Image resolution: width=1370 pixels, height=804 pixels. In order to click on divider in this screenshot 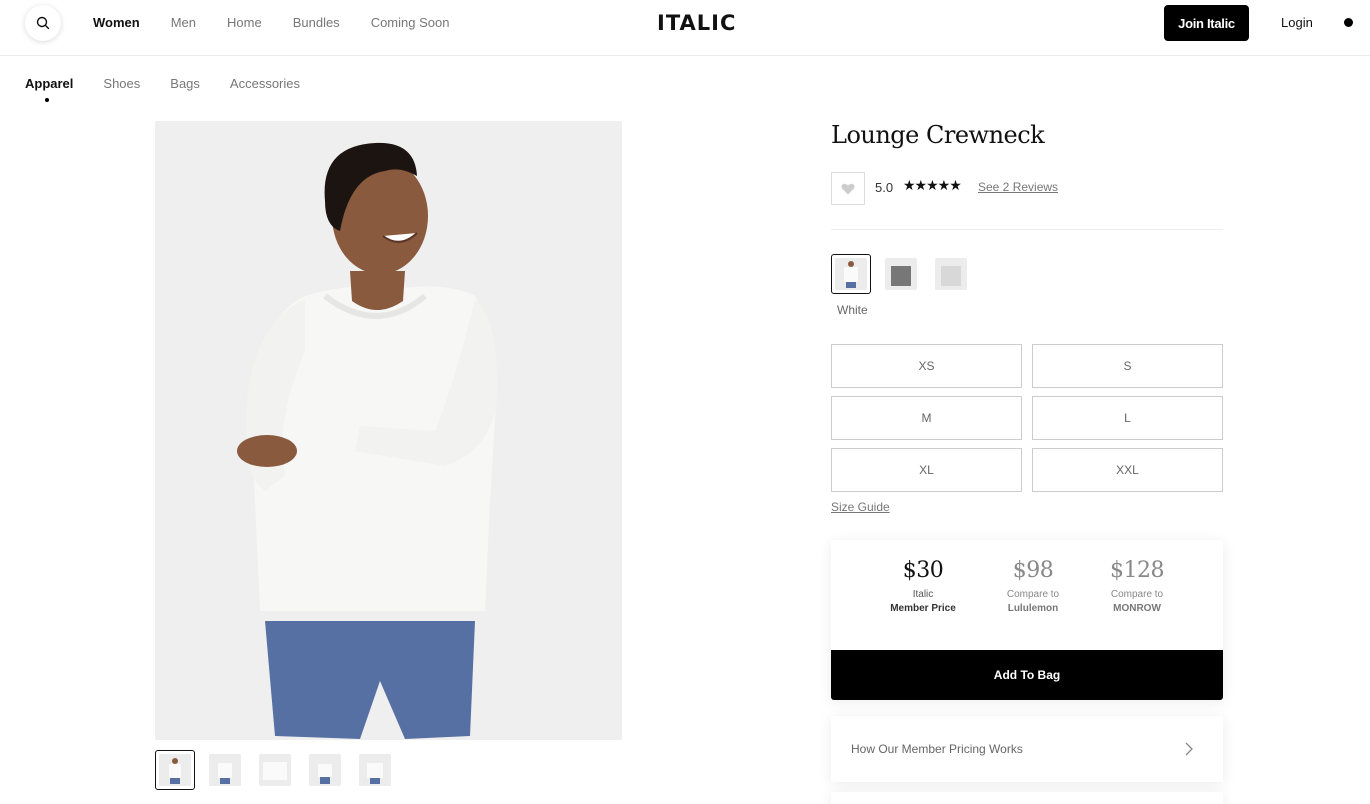, I will do `click(1027, 229)`.